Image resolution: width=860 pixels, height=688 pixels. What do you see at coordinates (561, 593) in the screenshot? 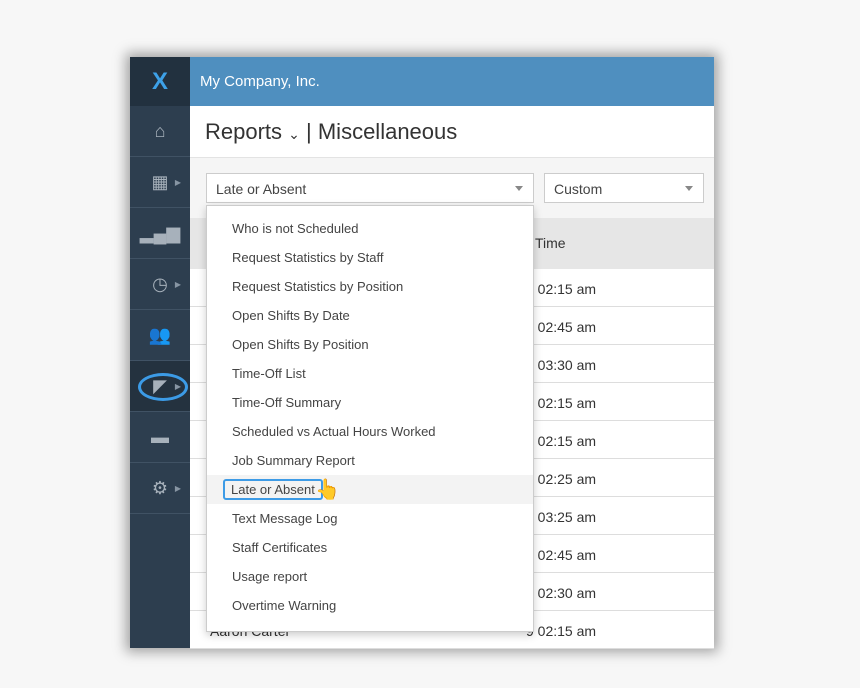
I see `cell-time: 9 02:30 am` at bounding box center [561, 593].